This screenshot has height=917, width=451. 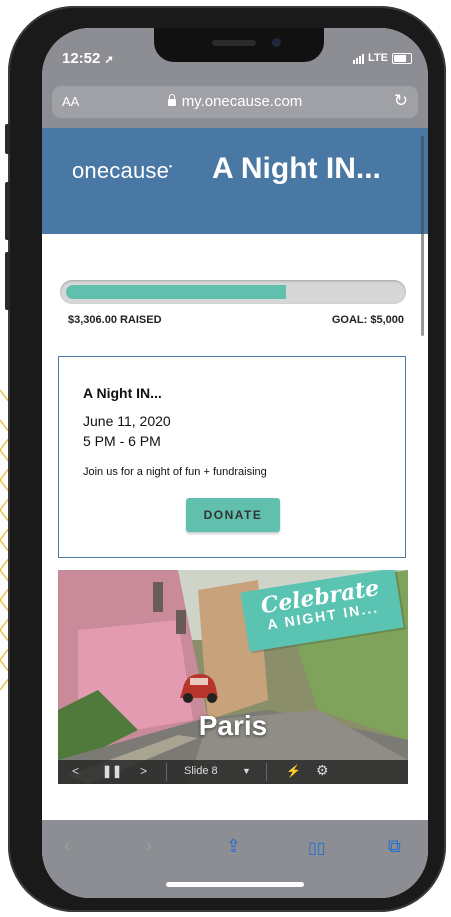 I want to click on scrollbar, so click(x=422, y=236).